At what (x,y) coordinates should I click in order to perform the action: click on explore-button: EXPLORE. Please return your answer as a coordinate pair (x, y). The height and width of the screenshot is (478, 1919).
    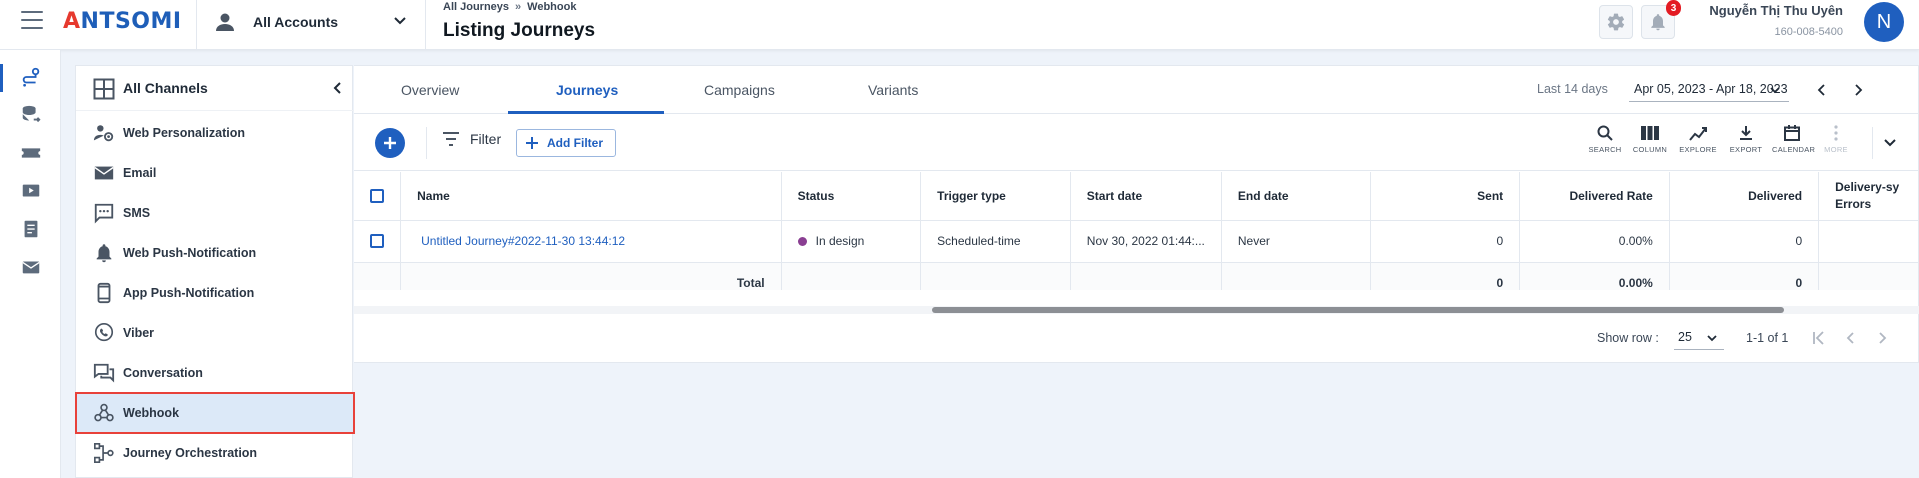
    Looking at the image, I should click on (1698, 138).